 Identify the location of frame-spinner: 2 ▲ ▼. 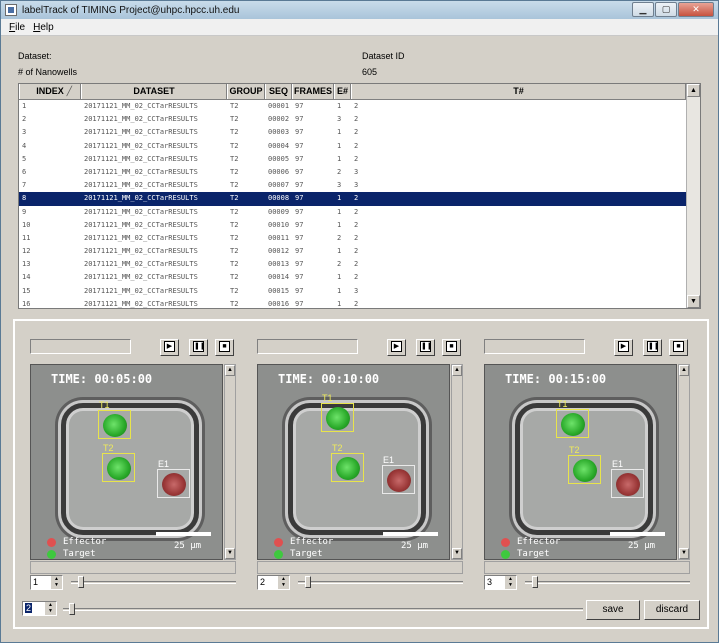
(273, 582).